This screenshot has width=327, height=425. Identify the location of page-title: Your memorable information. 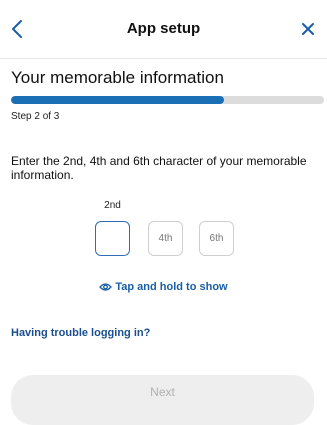
(117, 77).